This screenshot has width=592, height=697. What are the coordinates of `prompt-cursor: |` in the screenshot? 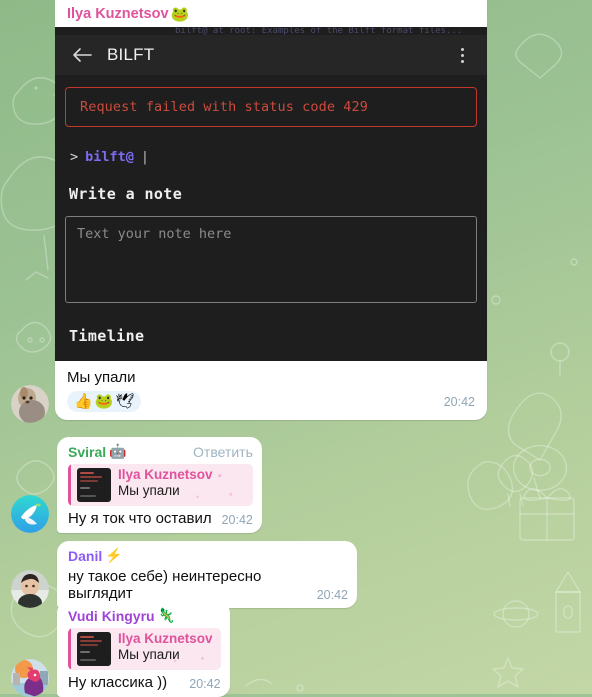 It's located at (145, 157).